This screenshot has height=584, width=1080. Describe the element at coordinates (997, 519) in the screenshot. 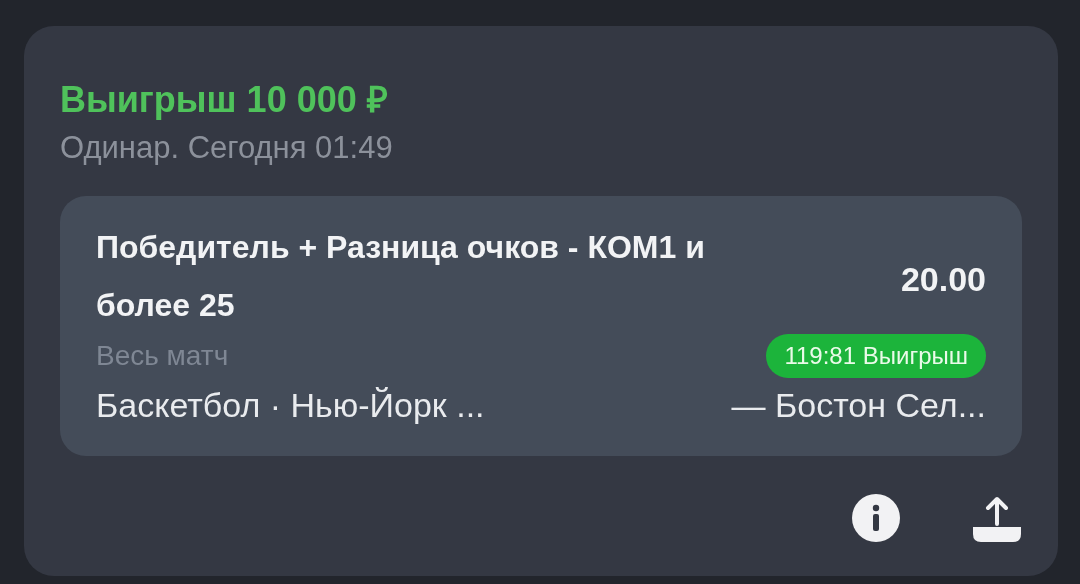

I see `share-icon` at that location.